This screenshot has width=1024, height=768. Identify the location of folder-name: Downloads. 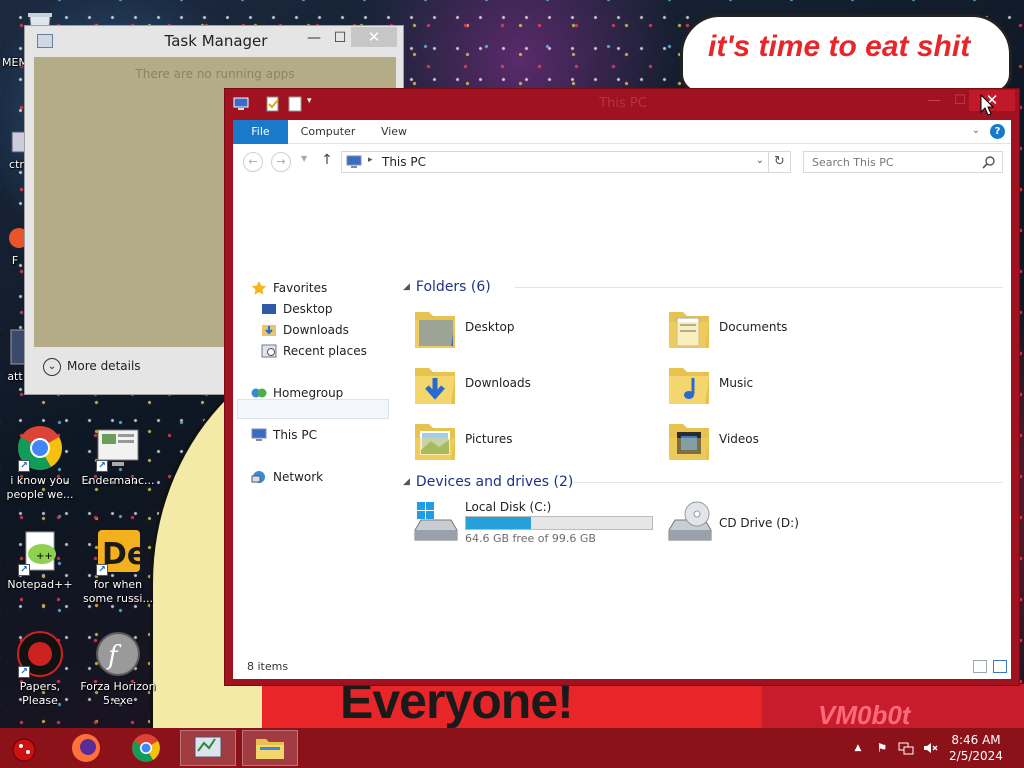
(498, 383).